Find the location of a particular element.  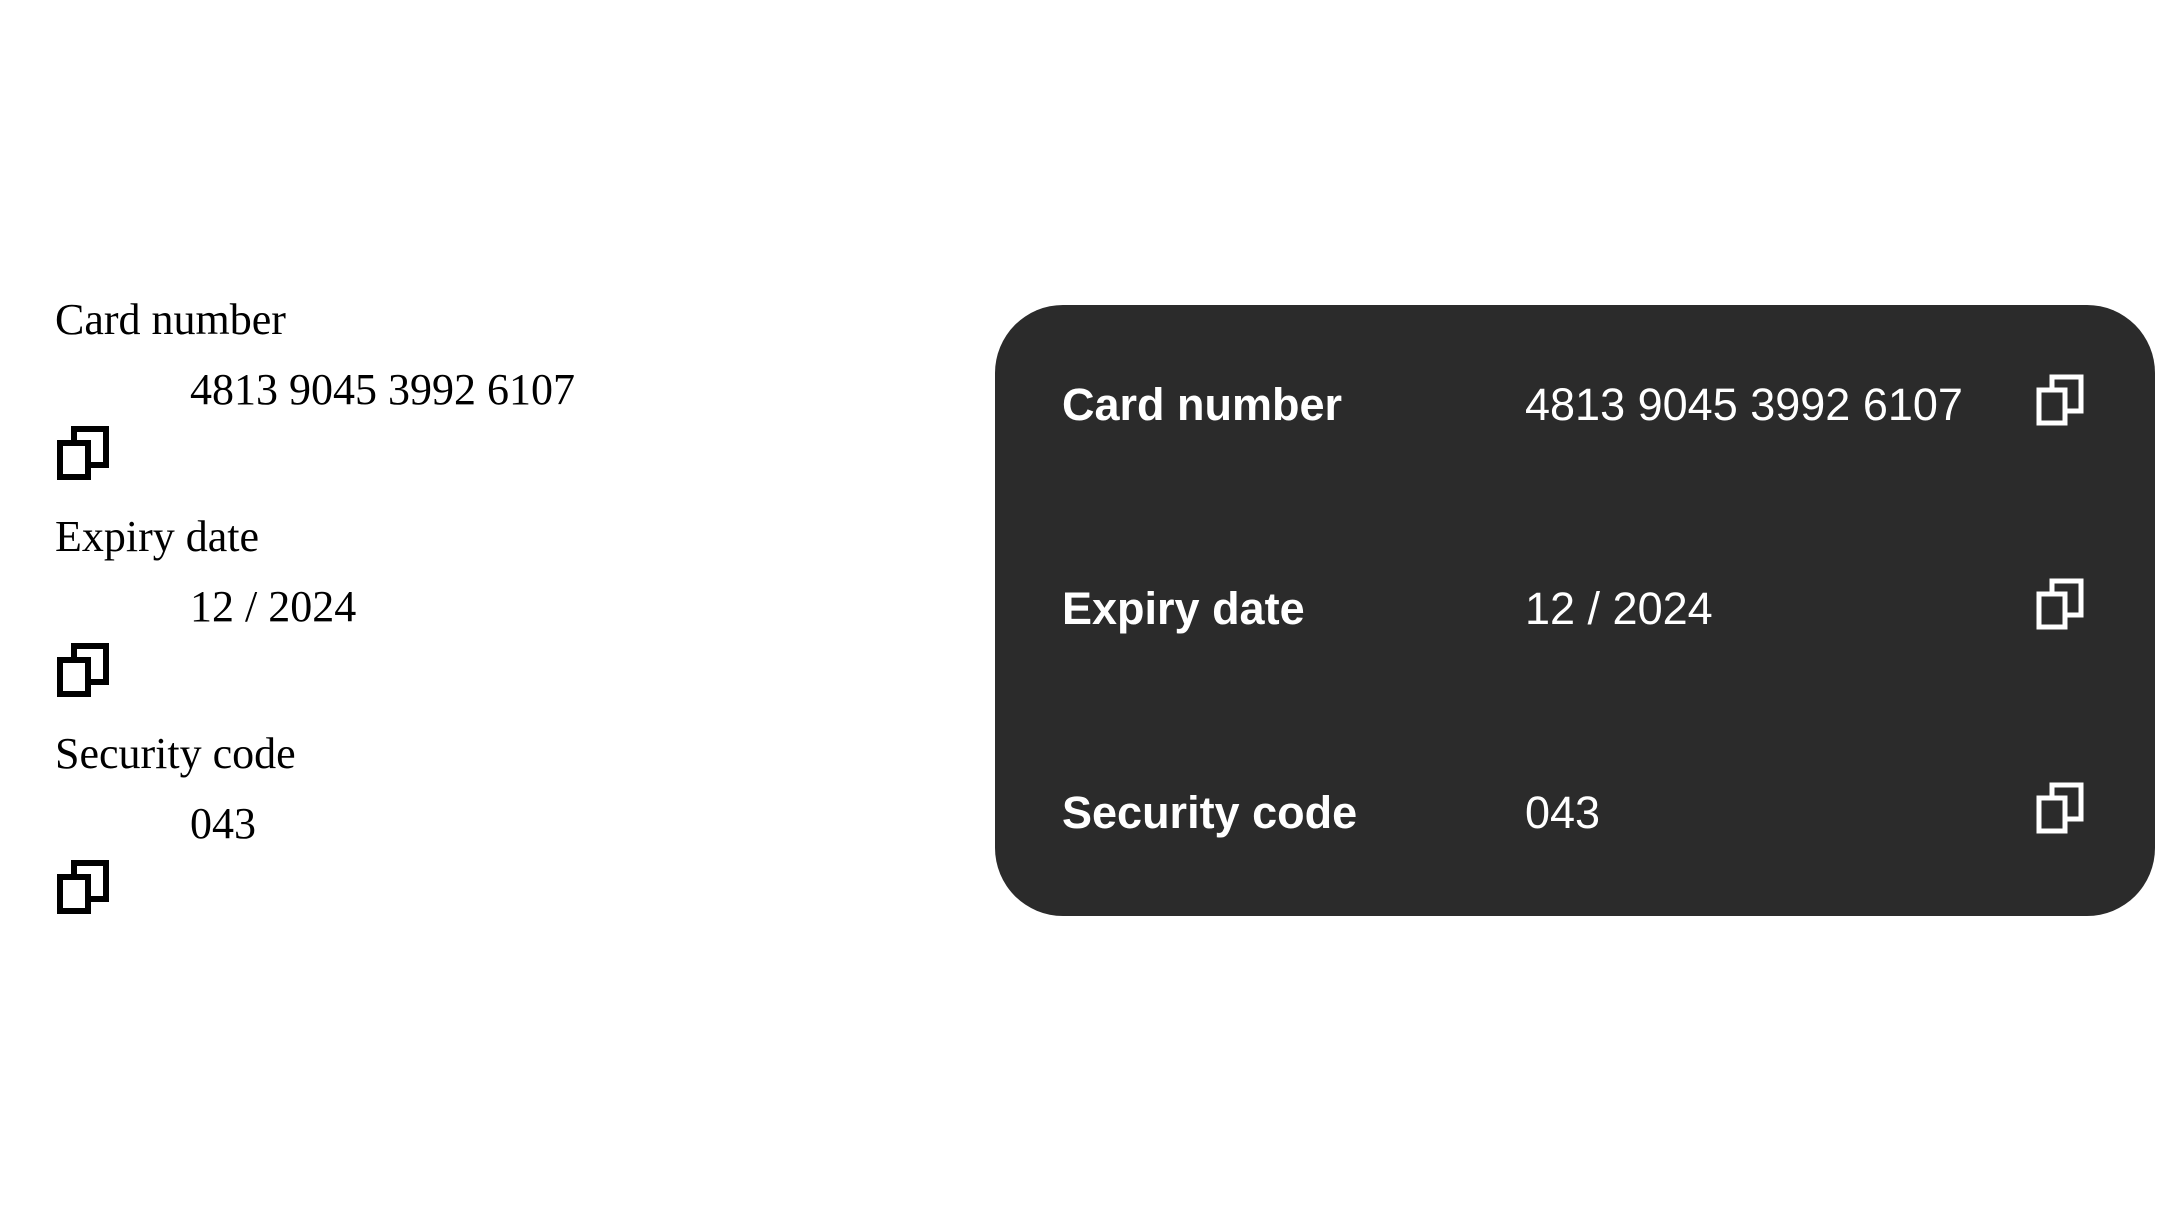

card-number-row: Card number 4813 9045 3992 6107 is located at coordinates (1575, 405).